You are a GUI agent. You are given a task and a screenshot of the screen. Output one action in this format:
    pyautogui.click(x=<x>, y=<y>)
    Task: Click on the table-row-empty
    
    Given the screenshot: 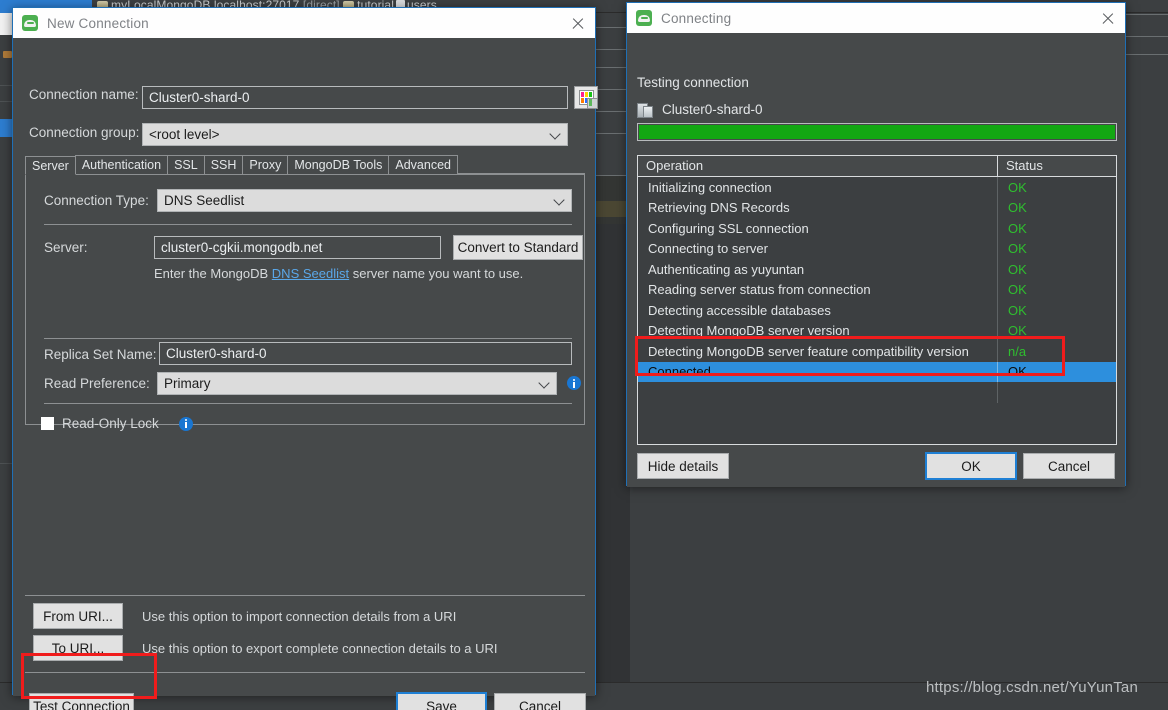 What is the action you would take?
    pyautogui.click(x=877, y=392)
    